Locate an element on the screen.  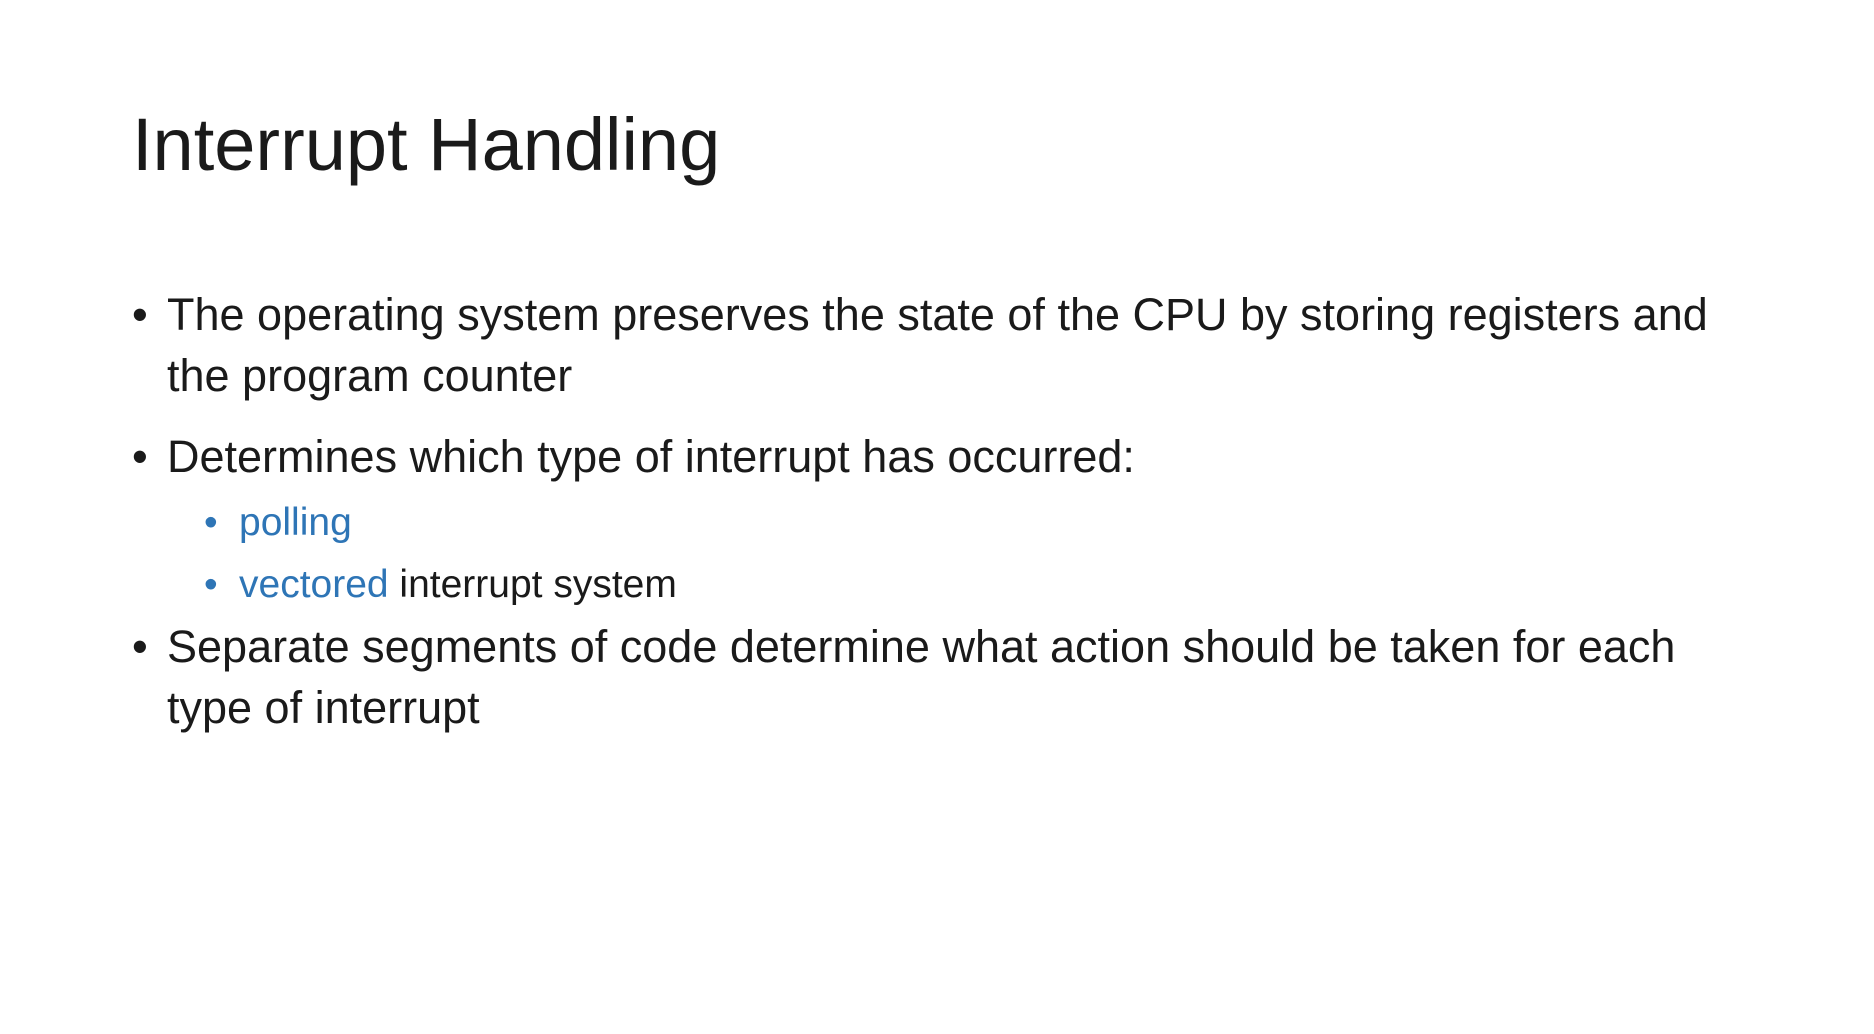
sub-bullet-item: • polling is located at coordinates (942, 522).